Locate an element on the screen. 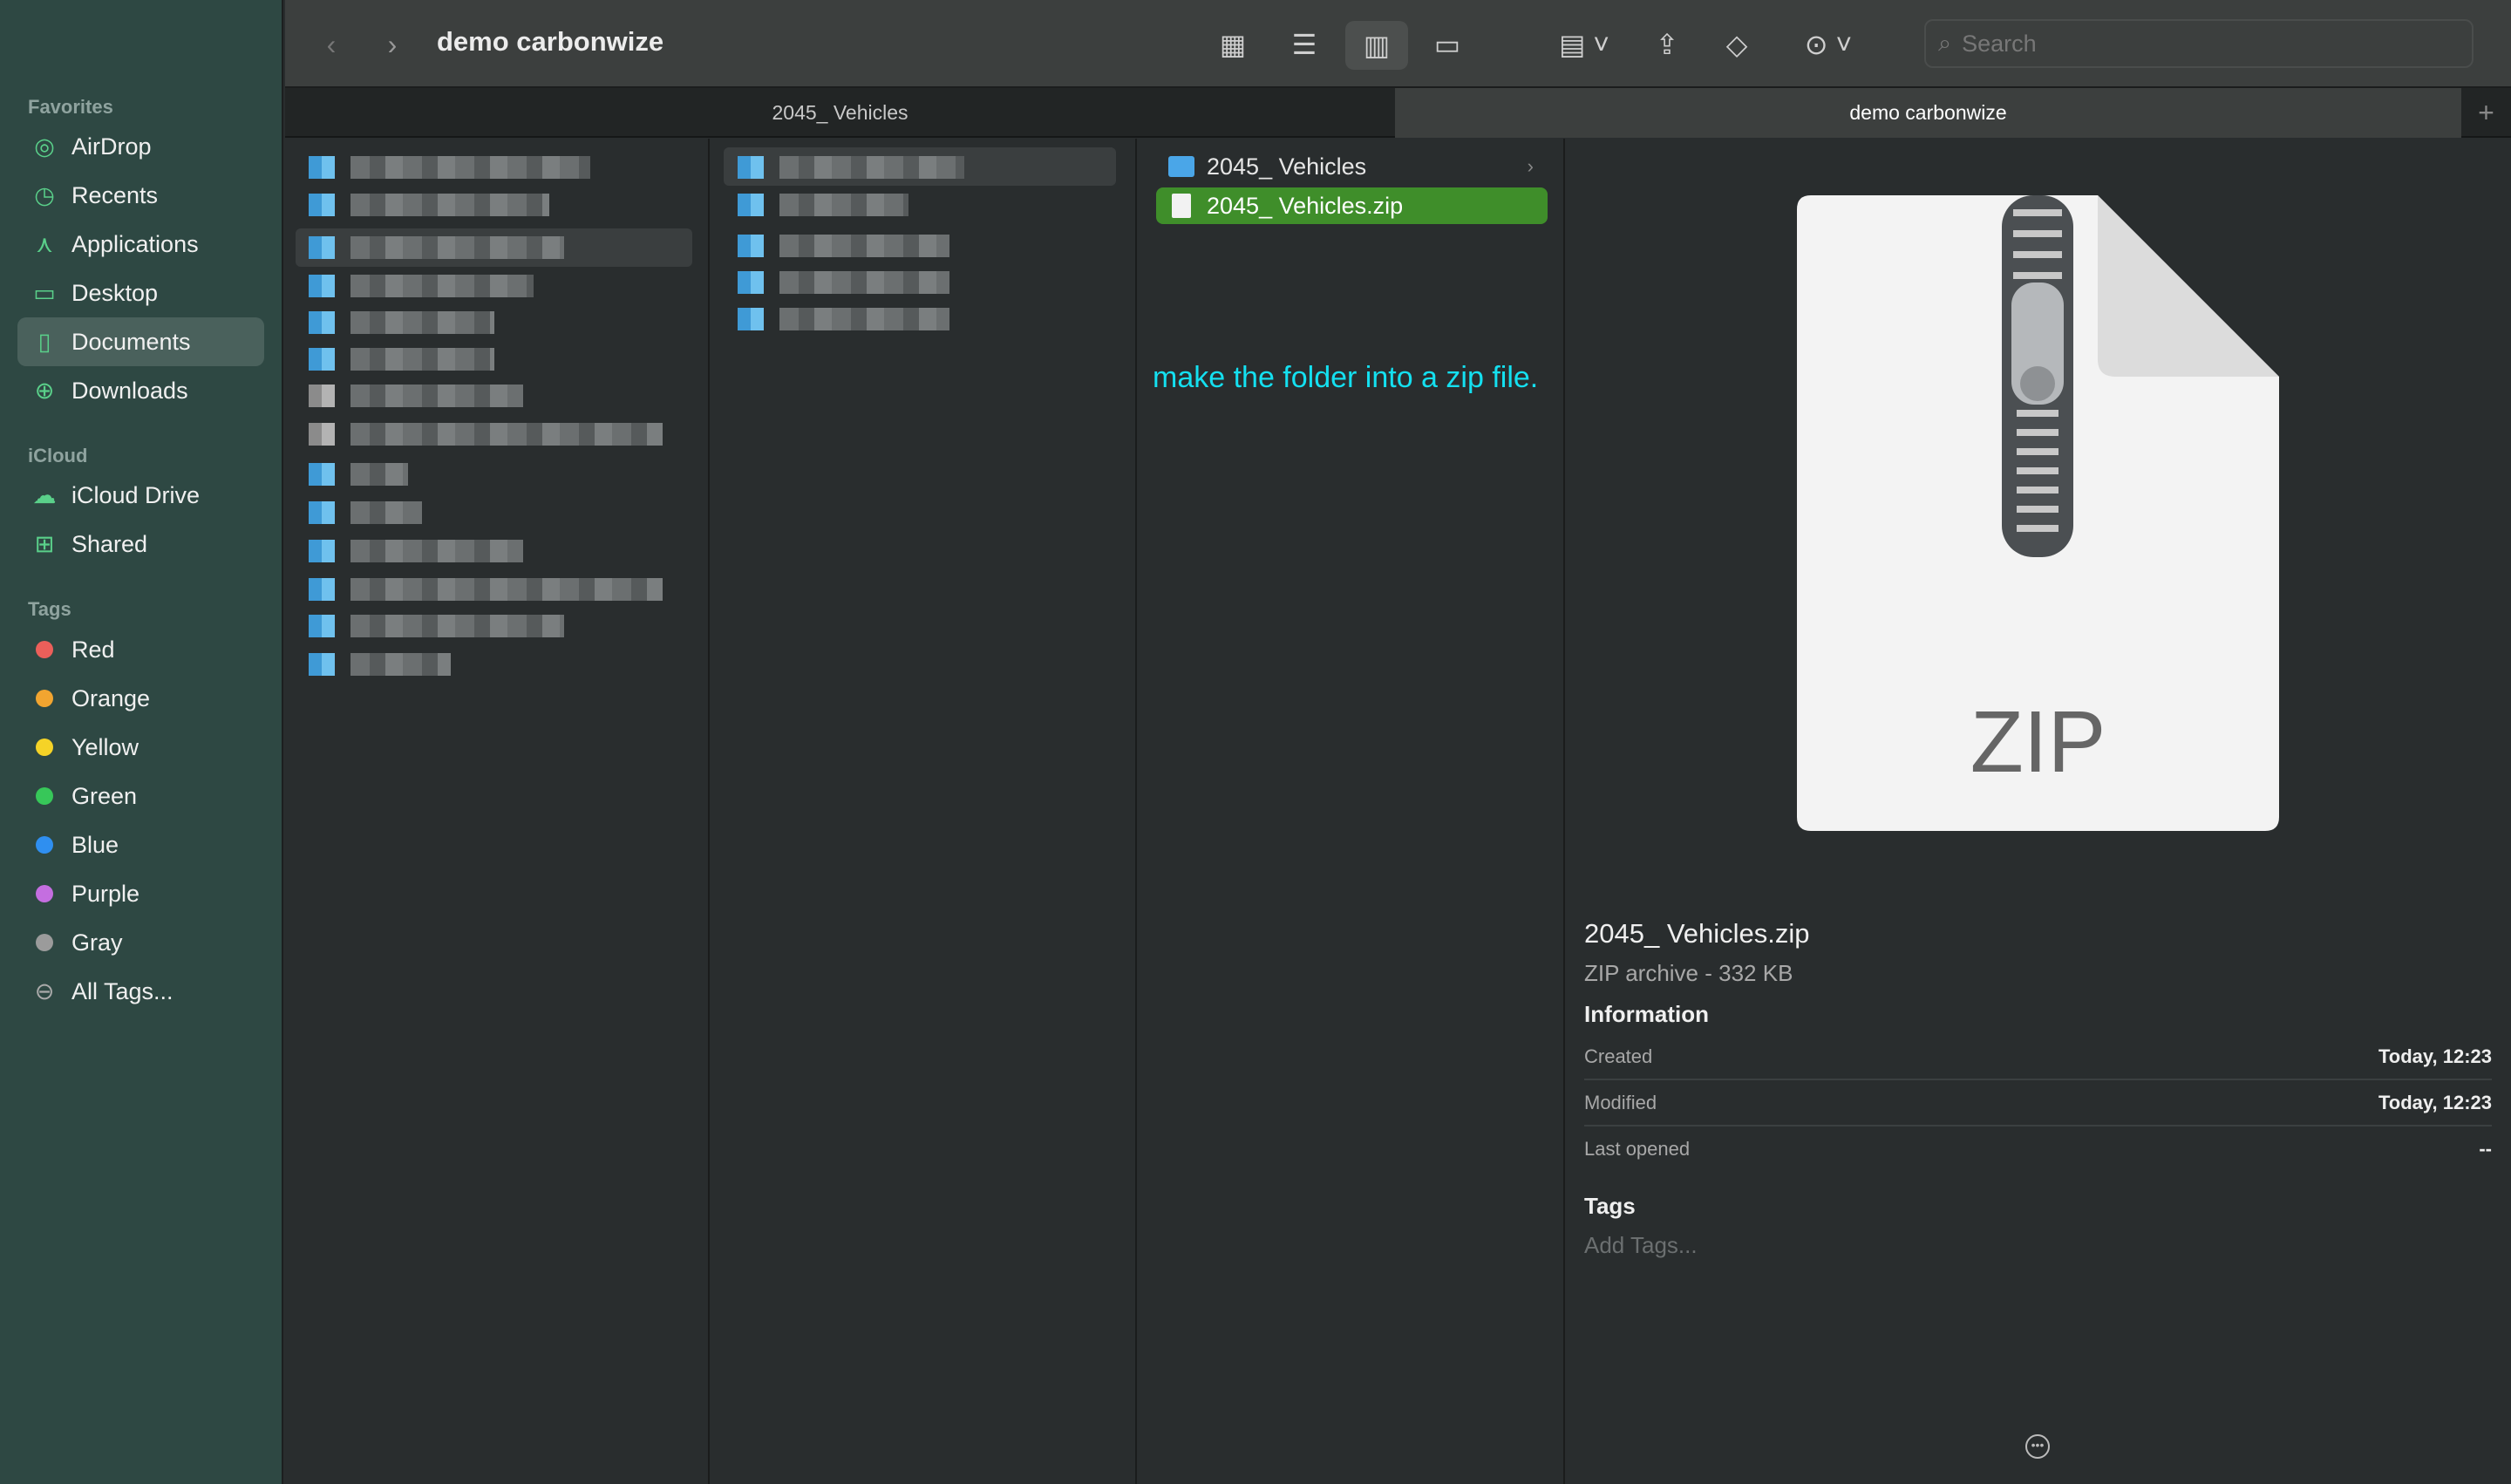  more-actions-button: ⊙ ˅ is located at coordinates (1828, 44).